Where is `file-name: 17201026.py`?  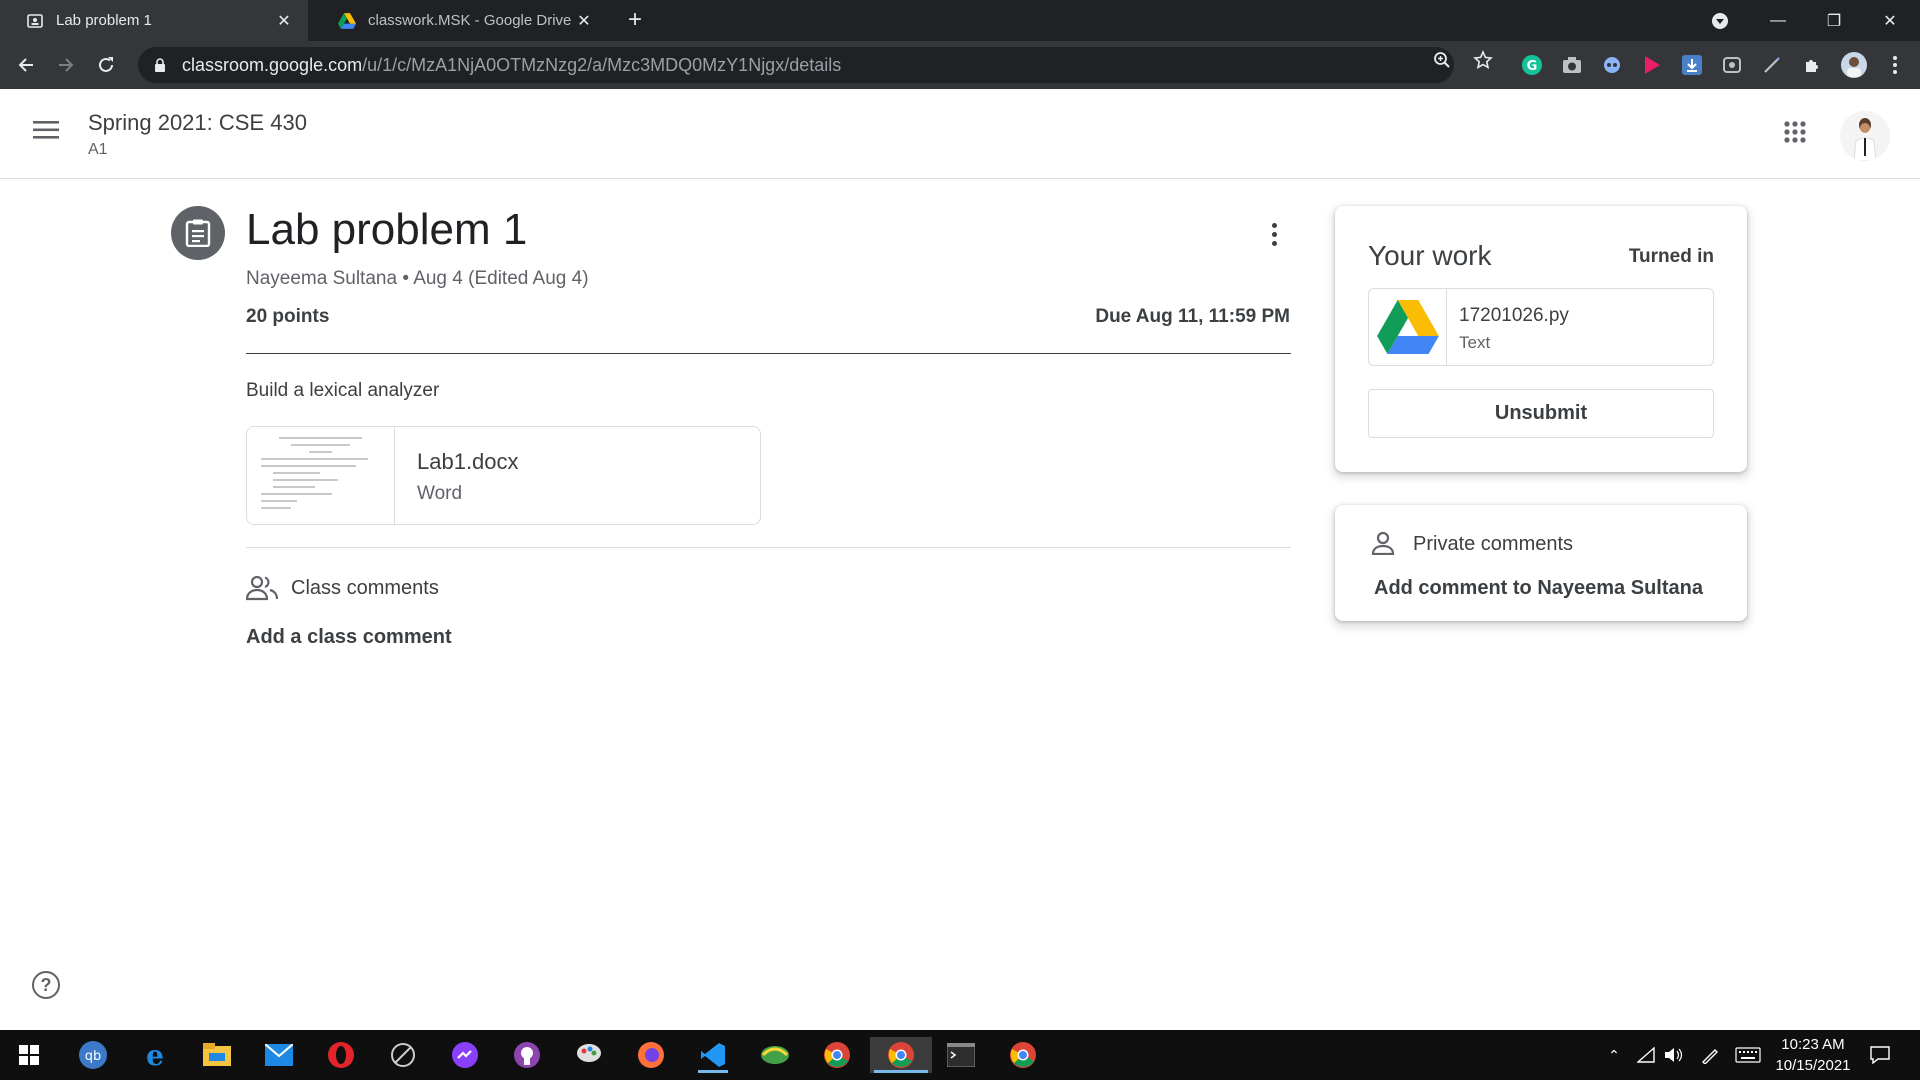
file-name: 17201026.py is located at coordinates (1514, 315).